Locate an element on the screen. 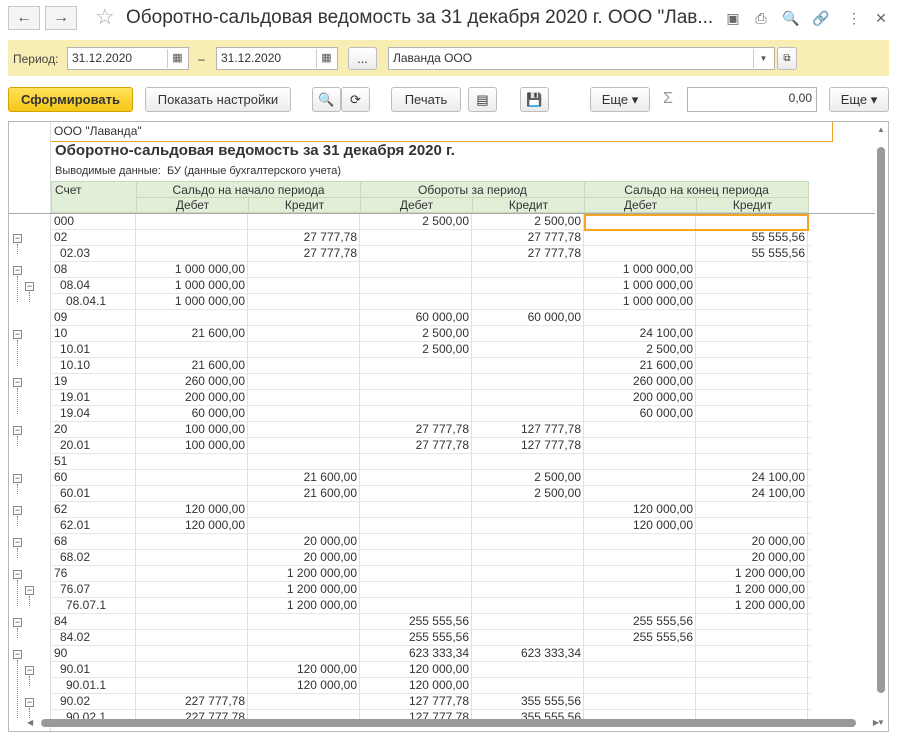 This screenshot has width=898, height=738. account-cell: 19.04 is located at coordinates (93, 414).